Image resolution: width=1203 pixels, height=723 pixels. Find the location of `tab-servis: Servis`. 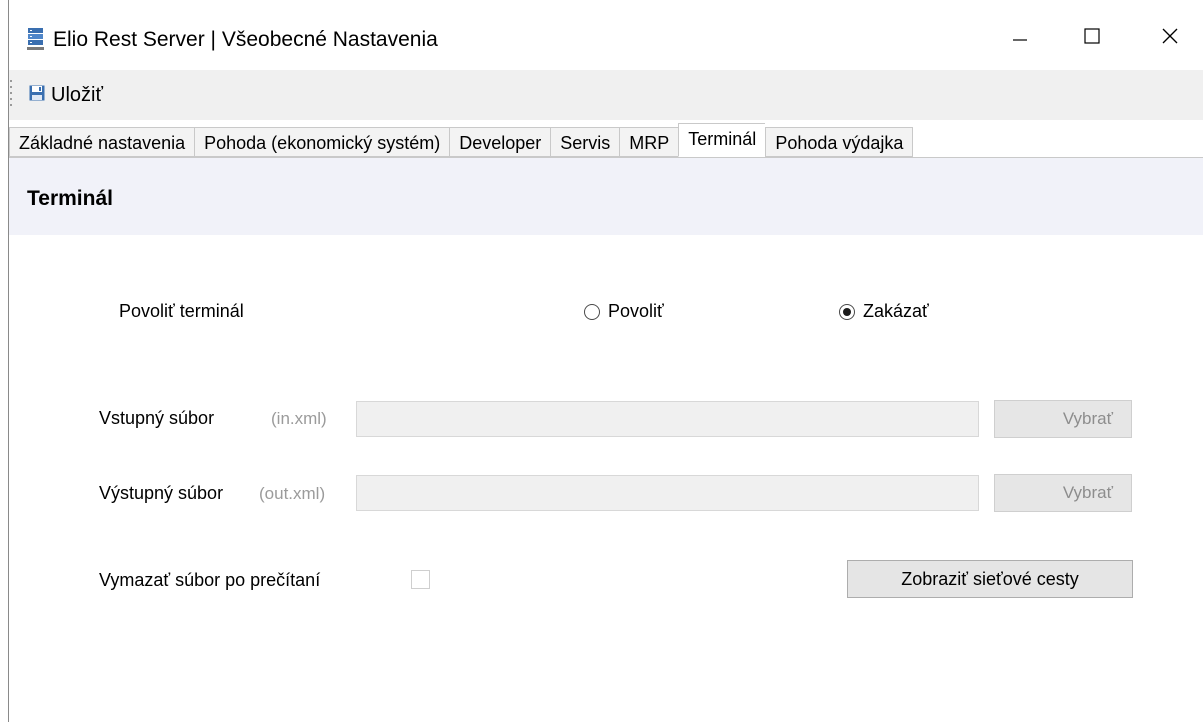

tab-servis: Servis is located at coordinates (585, 142).